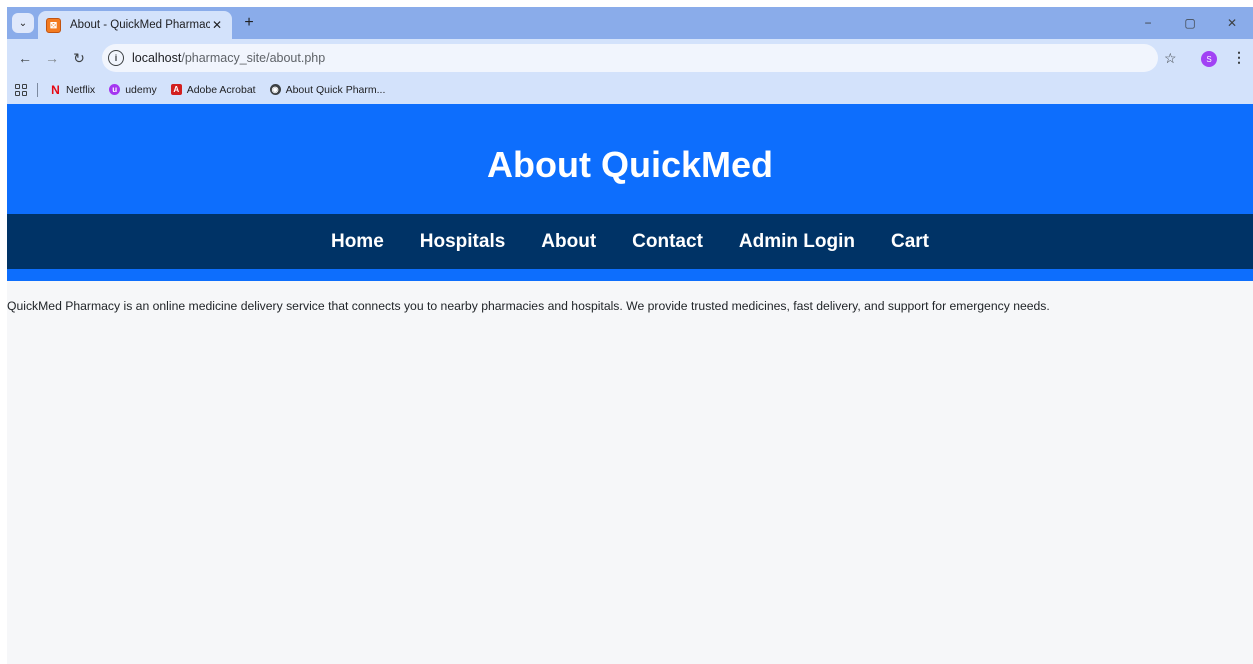 The image size is (1253, 664). I want to click on profile-avatar: S, so click(1209, 59).